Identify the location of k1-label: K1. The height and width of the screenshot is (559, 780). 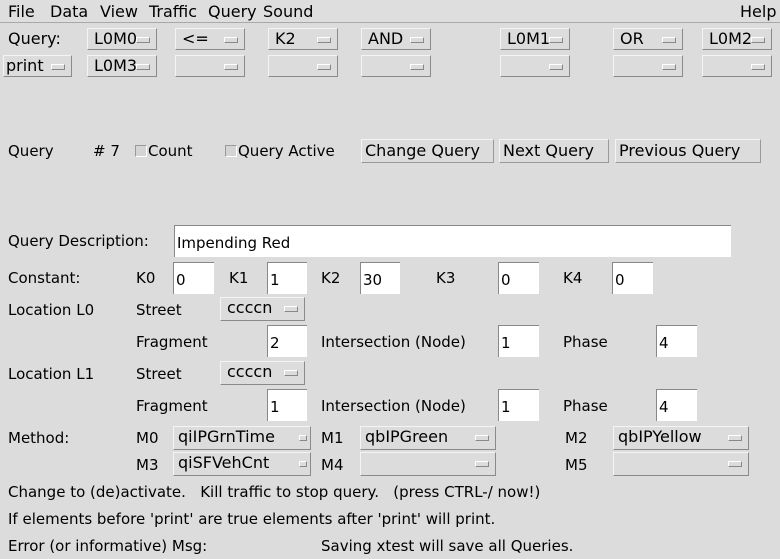
(239, 278).